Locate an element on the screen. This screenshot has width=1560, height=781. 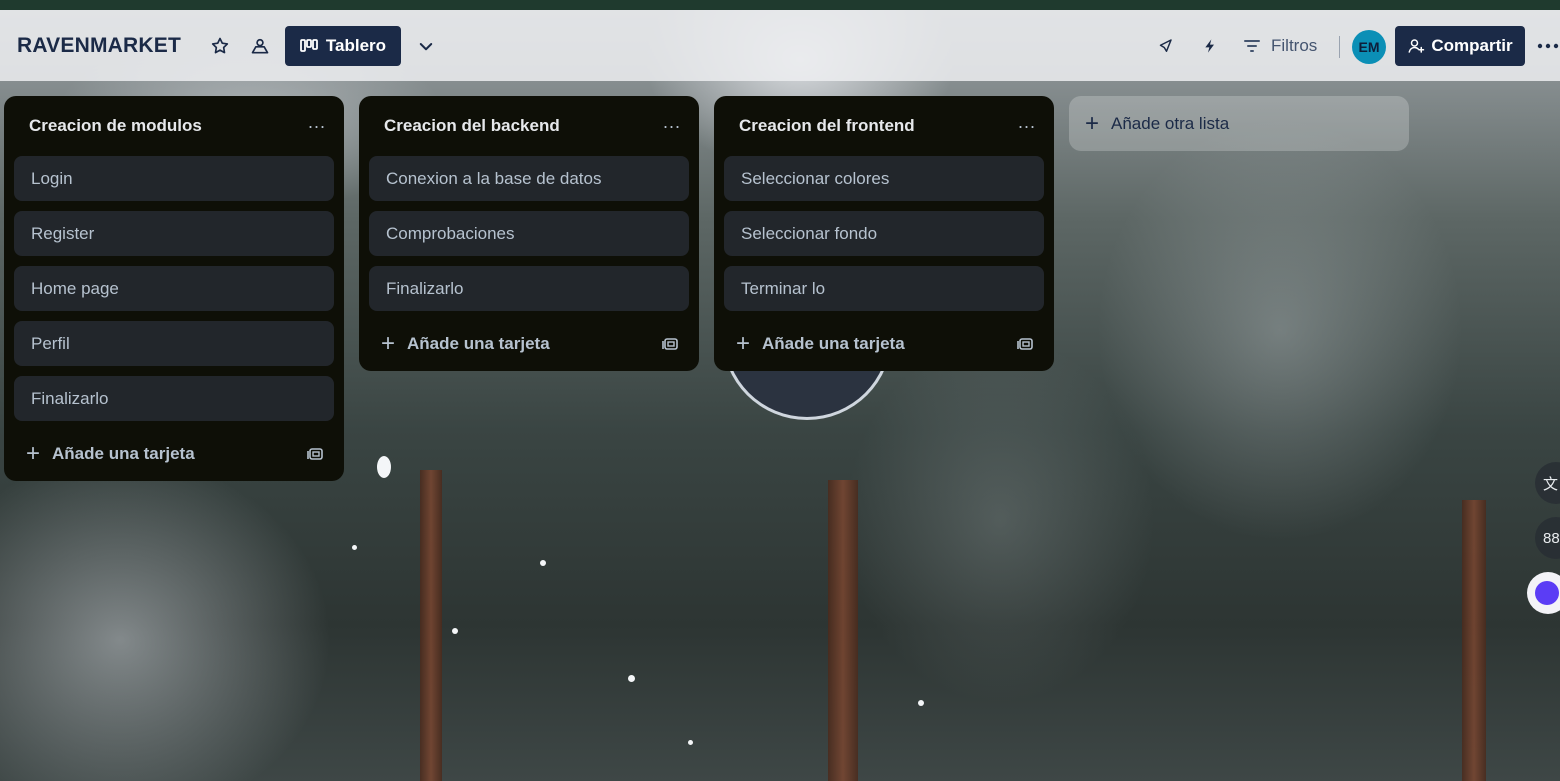
star-button is located at coordinates (220, 46).